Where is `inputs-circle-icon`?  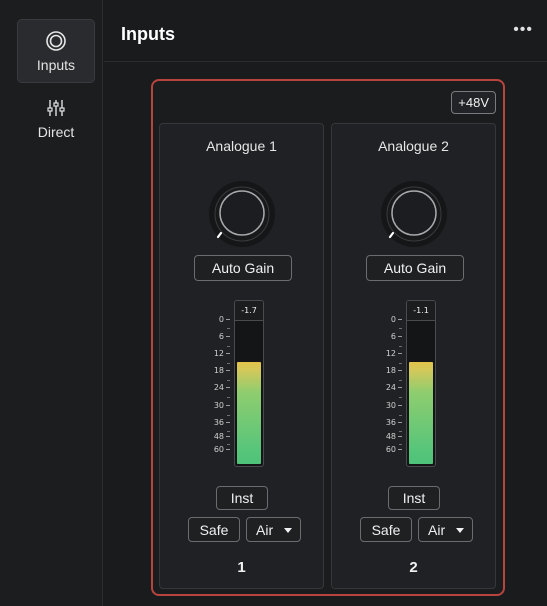 inputs-circle-icon is located at coordinates (56, 41).